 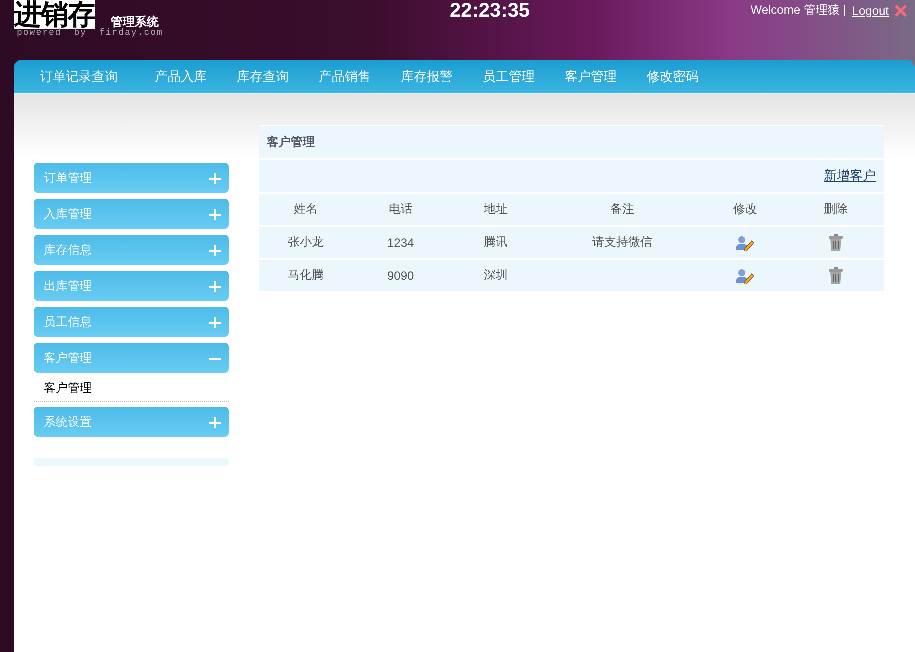 I want to click on table-cell: 张小龙, so click(x=306, y=242).